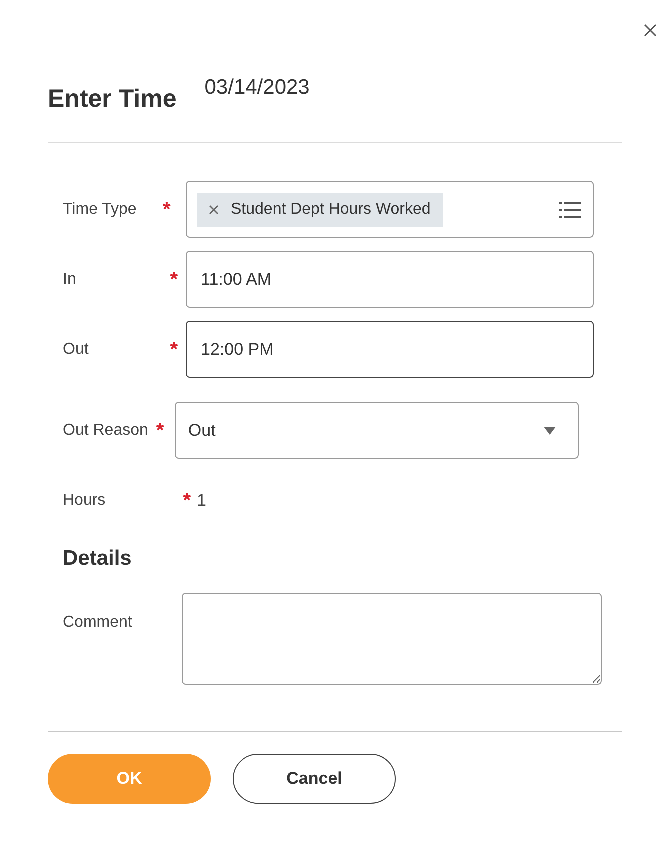 This screenshot has height=856, width=667. I want to click on list-icon, so click(570, 209).